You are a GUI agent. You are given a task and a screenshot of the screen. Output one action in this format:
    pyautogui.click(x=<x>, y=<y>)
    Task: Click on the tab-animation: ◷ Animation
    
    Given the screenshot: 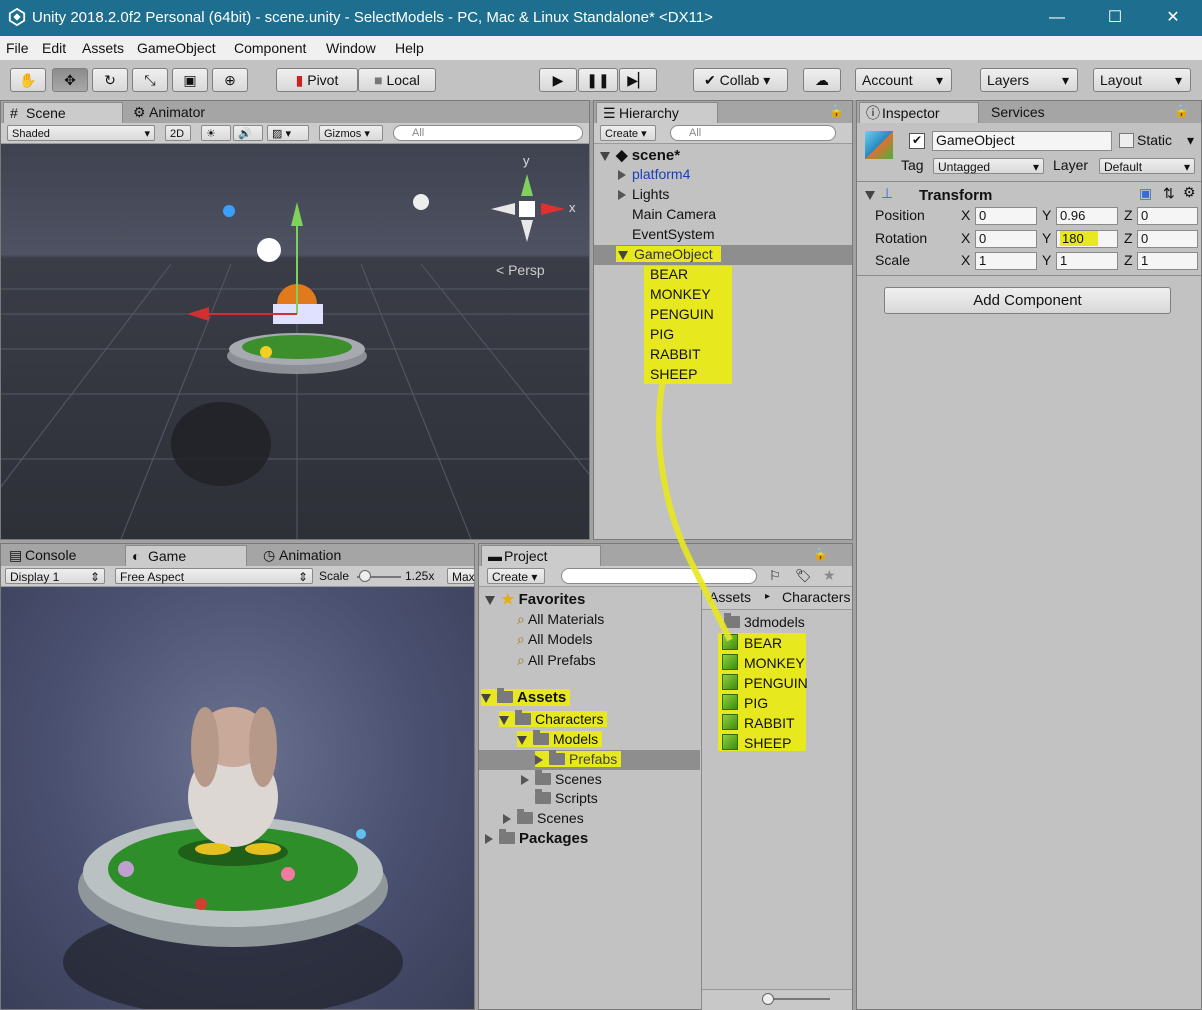 What is the action you would take?
    pyautogui.click(x=322, y=555)
    